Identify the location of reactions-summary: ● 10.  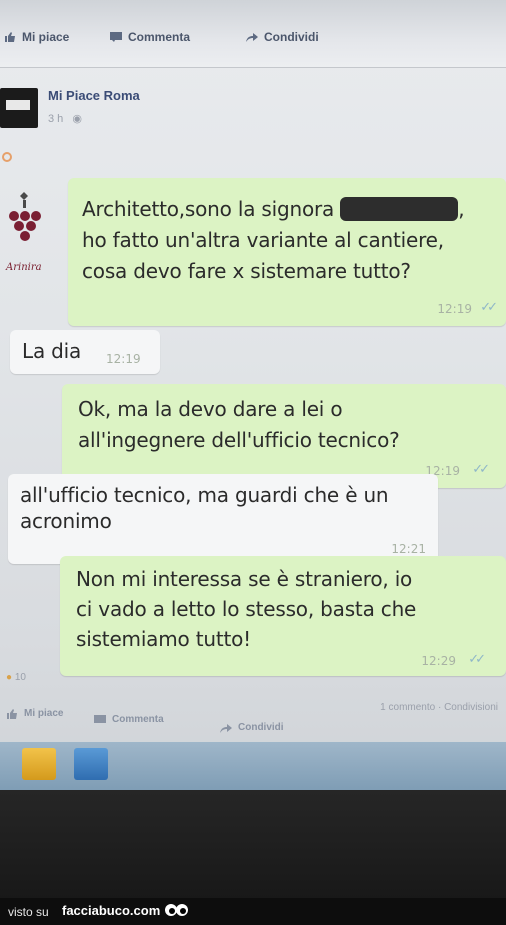
(16, 677).